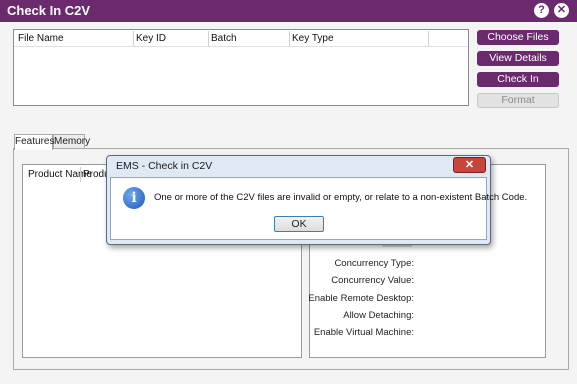  What do you see at coordinates (361, 298) in the screenshot?
I see `label-enable-remote-desktop: Enable Remote Desktop:` at bounding box center [361, 298].